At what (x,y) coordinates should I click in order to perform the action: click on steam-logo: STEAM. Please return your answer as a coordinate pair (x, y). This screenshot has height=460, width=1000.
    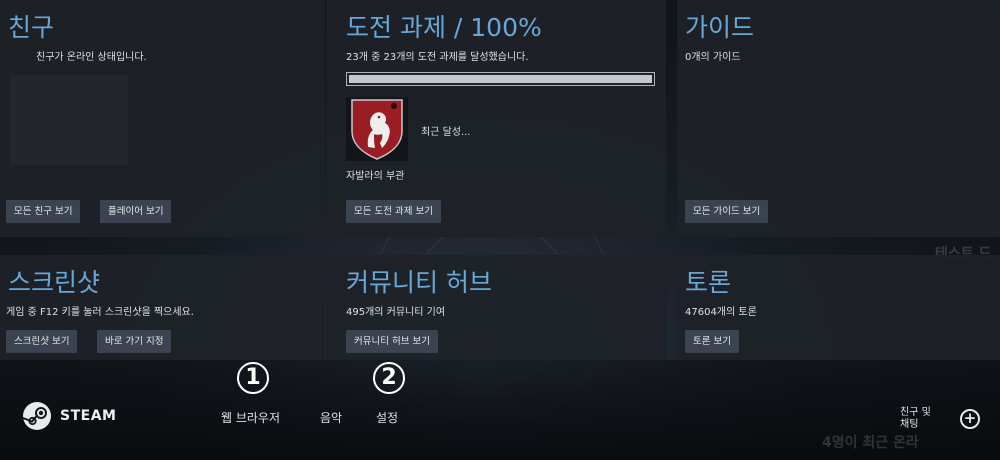
    Looking at the image, I should click on (69, 416).